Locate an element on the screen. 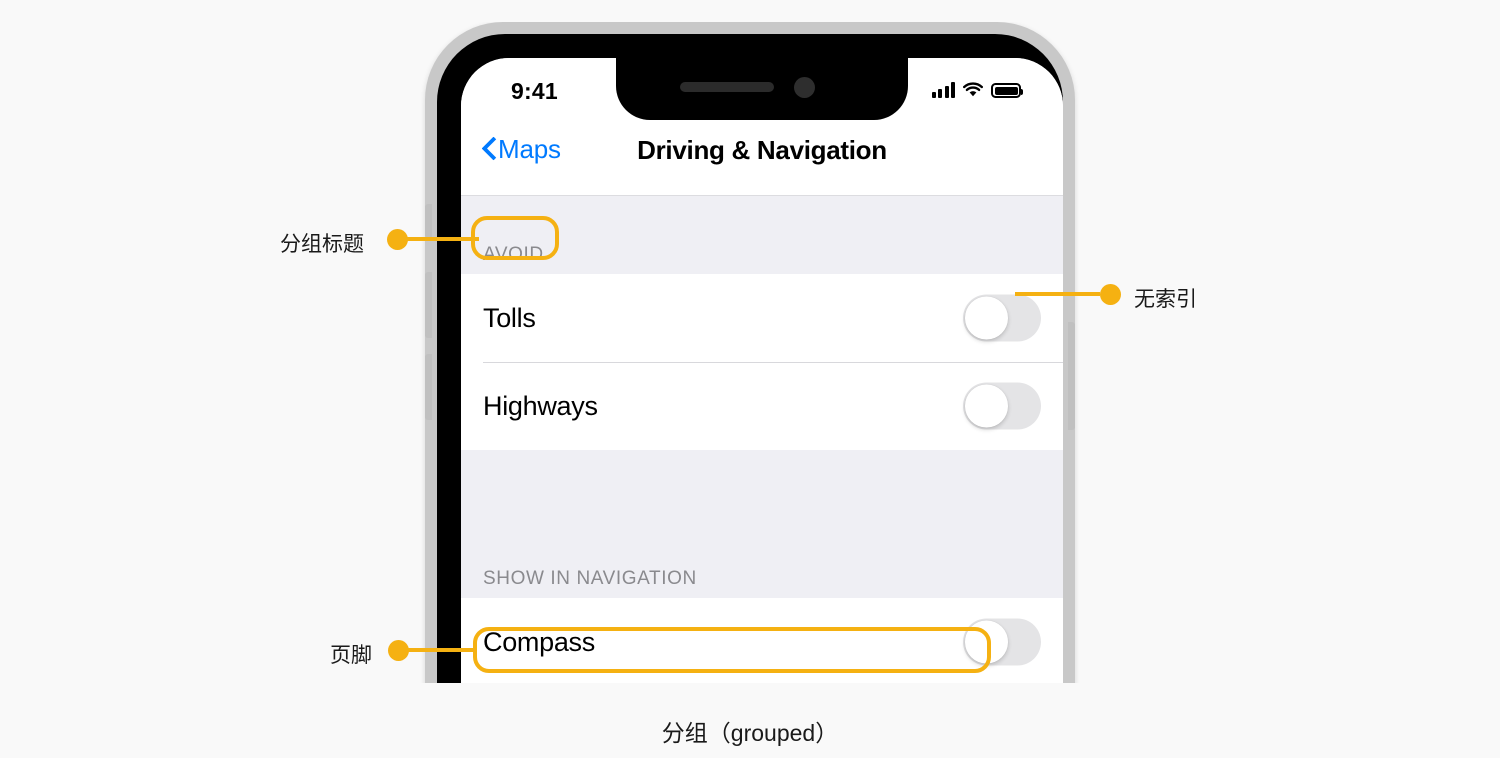 This screenshot has width=1500, height=758. notch is located at coordinates (762, 89).